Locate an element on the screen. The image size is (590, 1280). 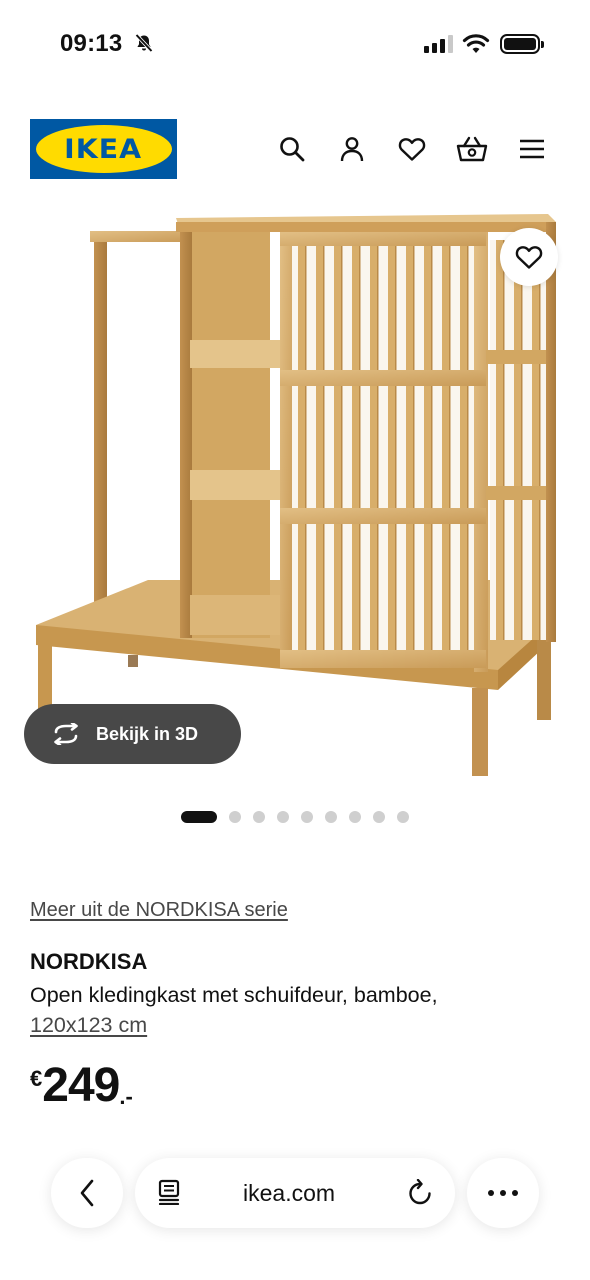
view-in-3d-button: Bekijk in 3D is located at coordinates (132, 734).